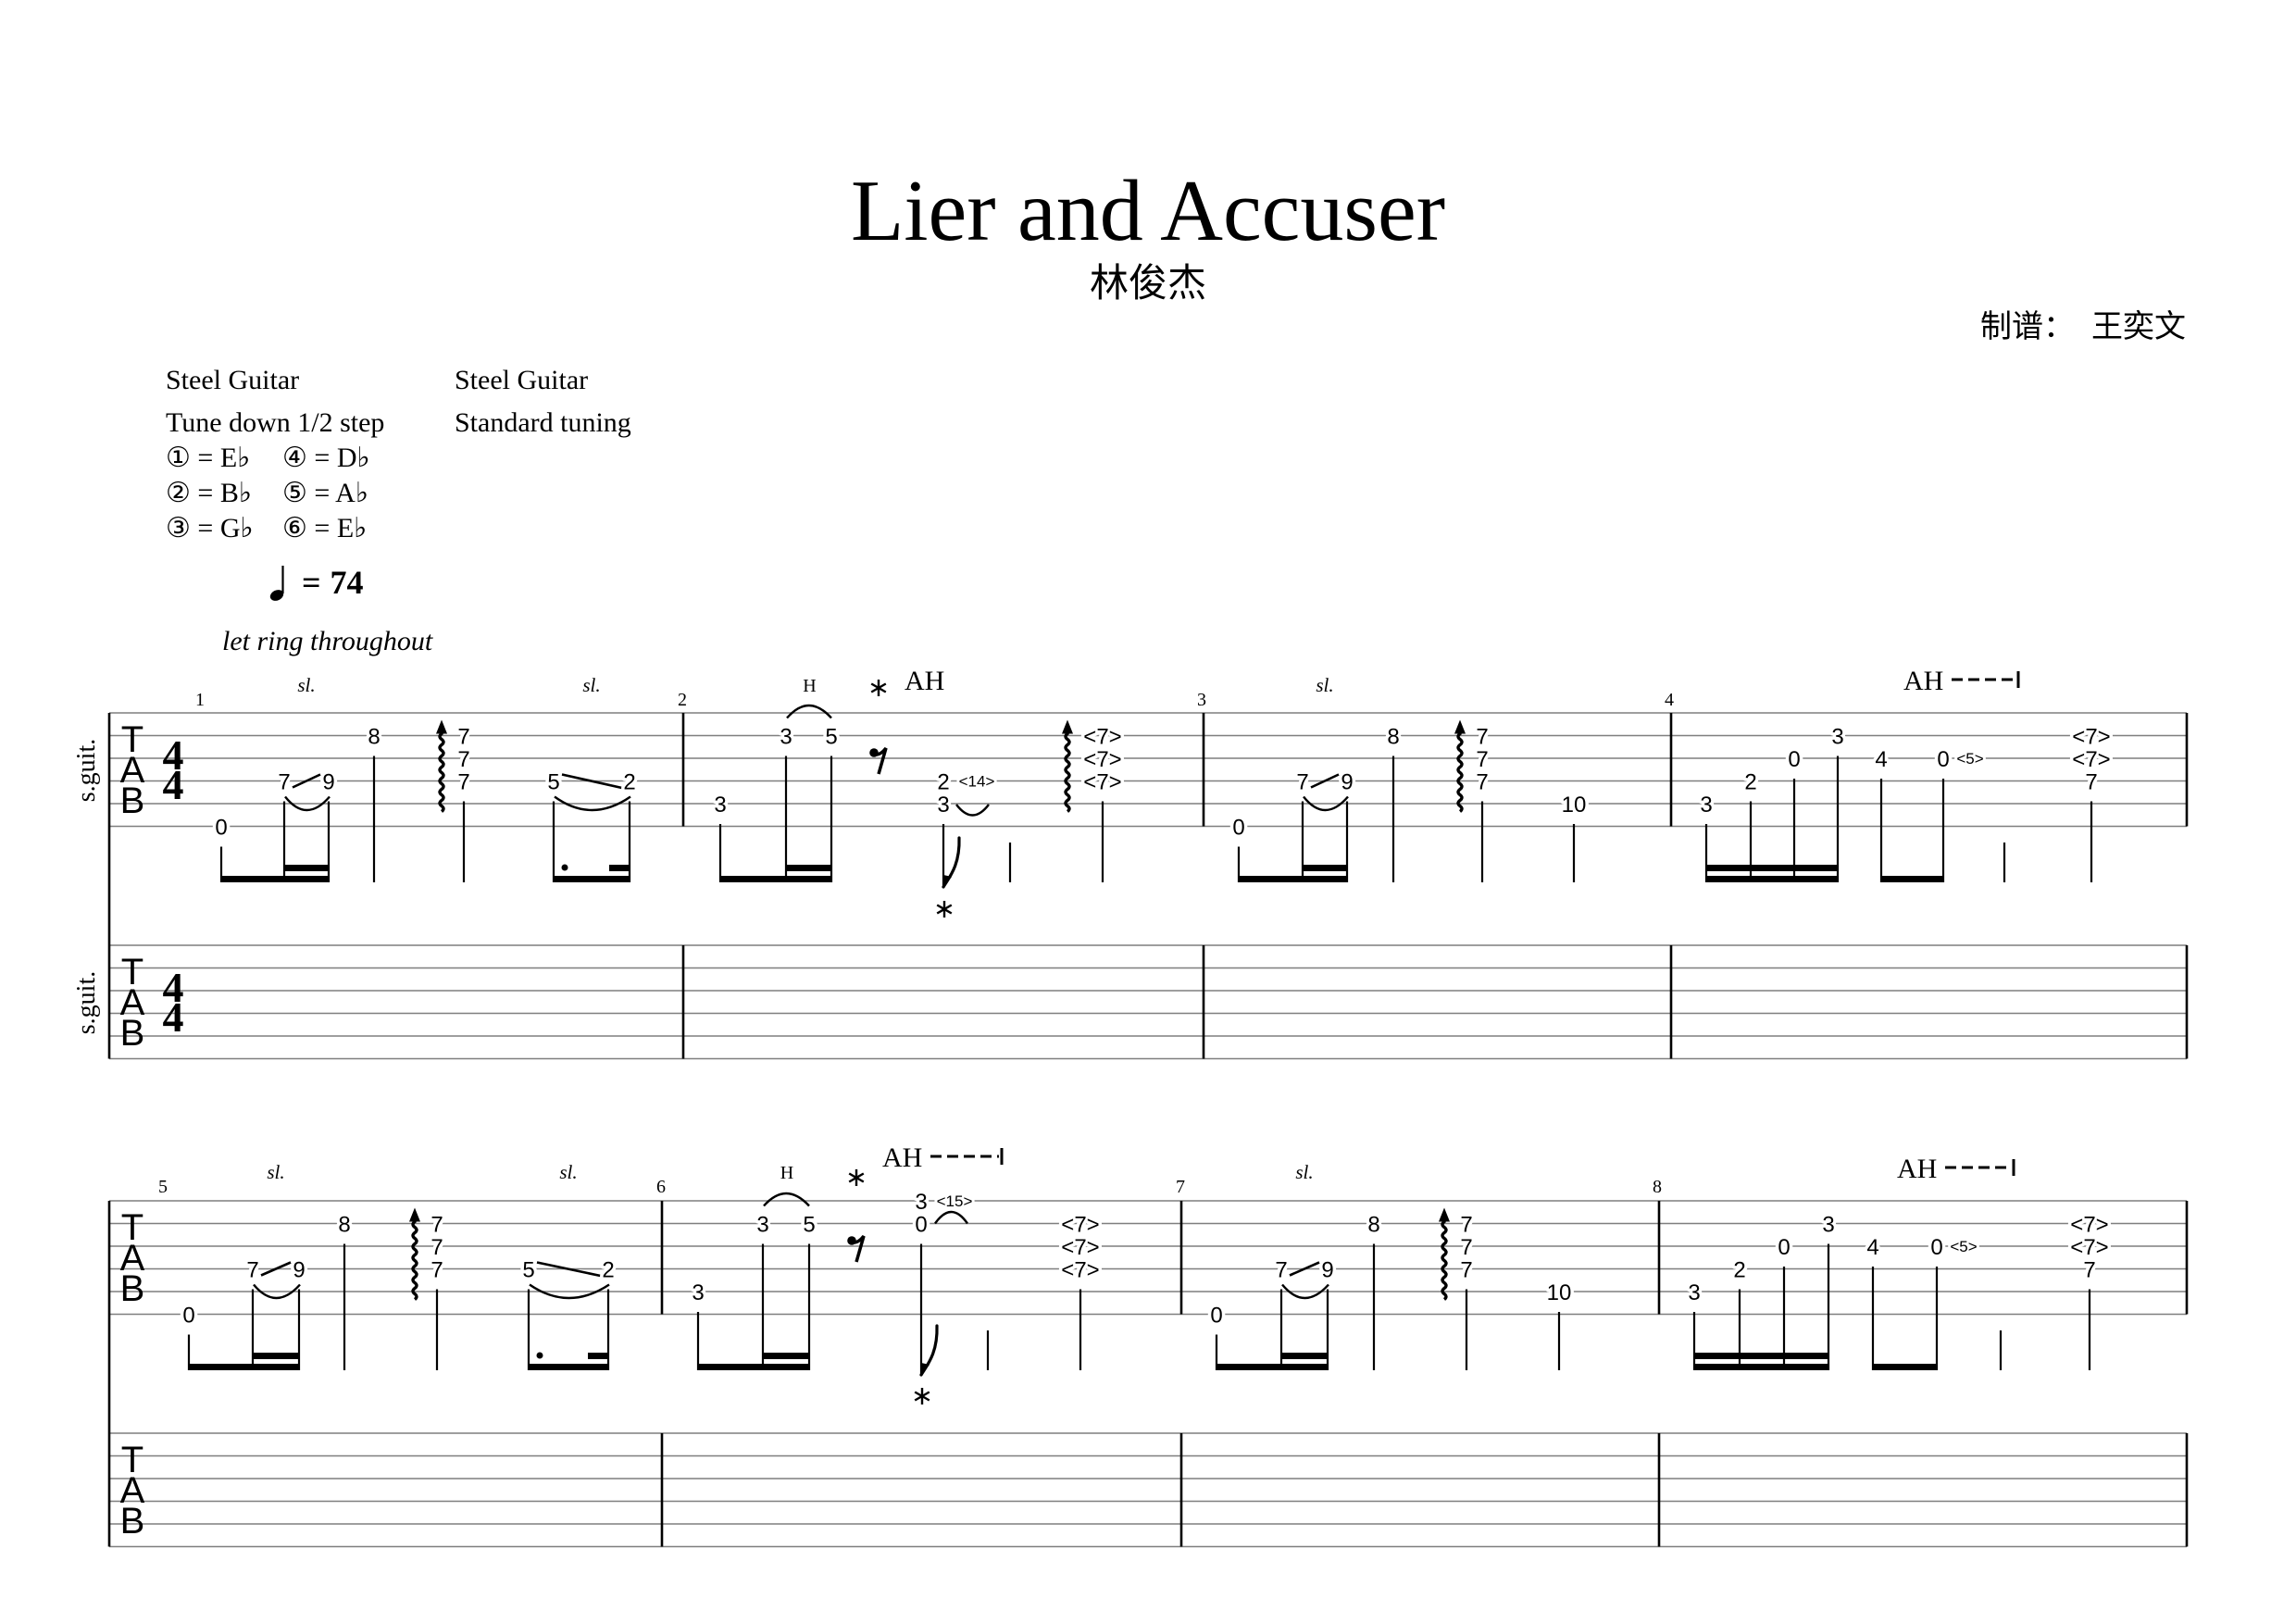 The image size is (2296, 1623). I want to click on measure-5: 507sl.98 777 5sl.2, so click(388, 1266).